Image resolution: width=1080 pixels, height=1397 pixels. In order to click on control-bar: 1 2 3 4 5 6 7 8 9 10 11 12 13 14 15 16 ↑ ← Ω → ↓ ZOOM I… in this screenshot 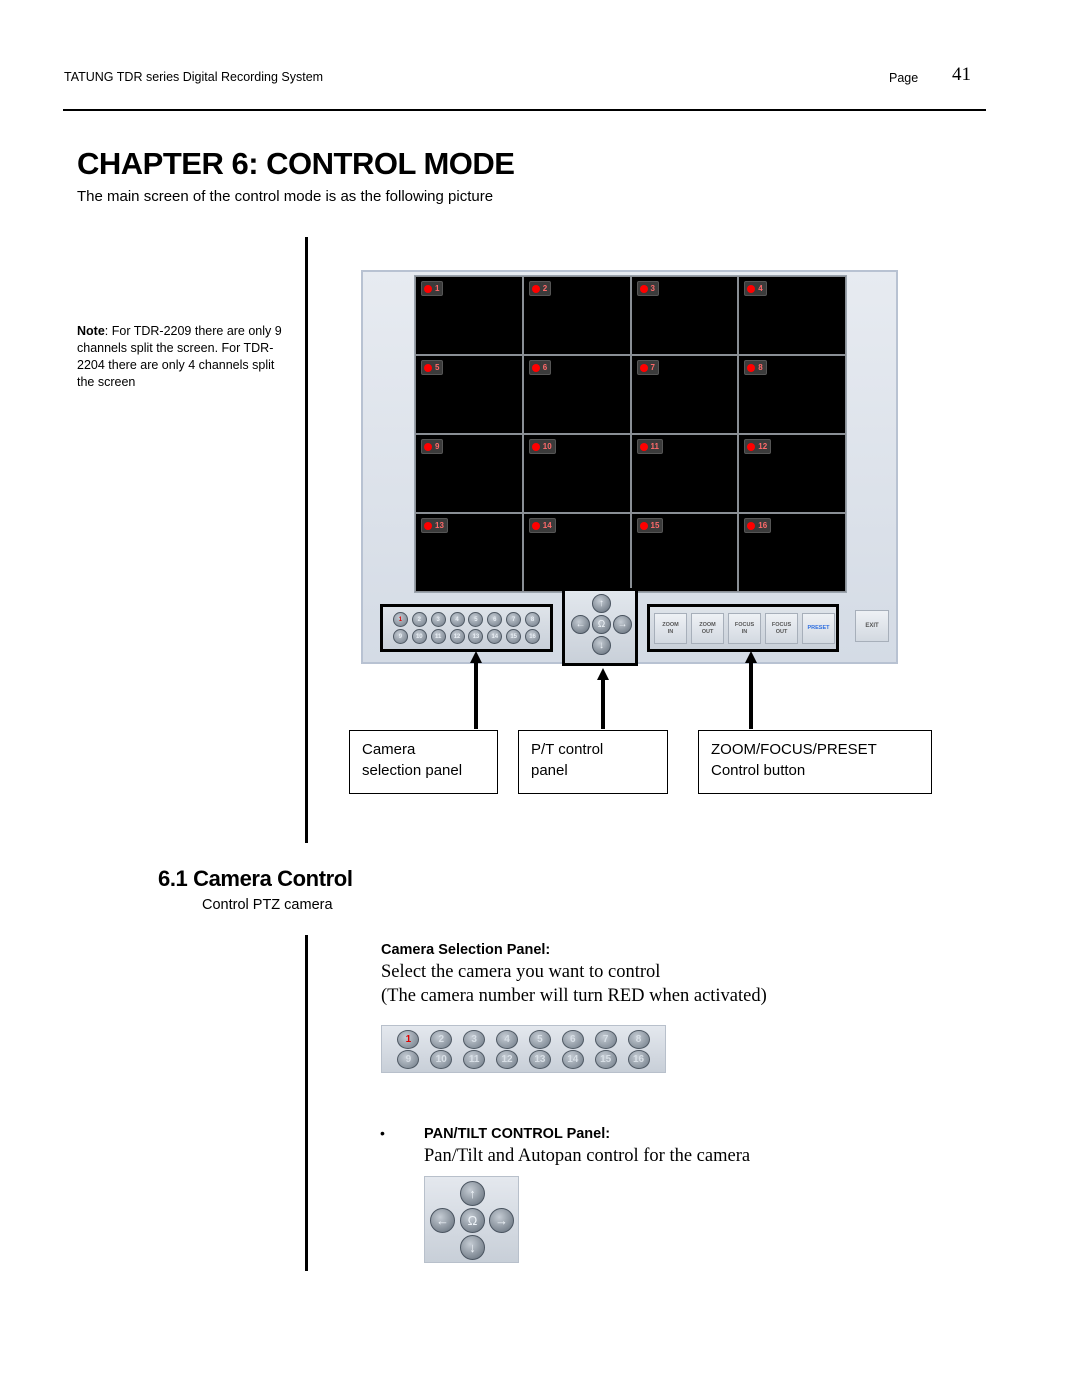, I will do `click(629, 627)`.